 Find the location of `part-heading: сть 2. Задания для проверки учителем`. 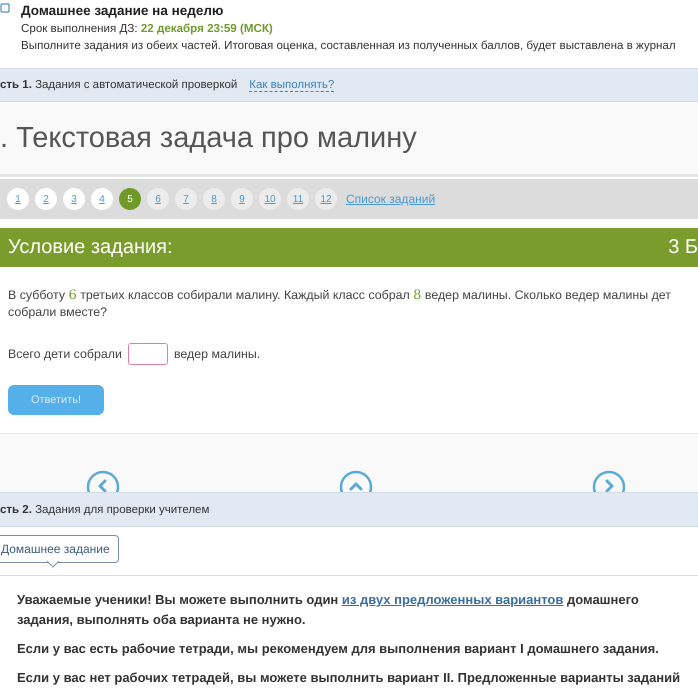

part-heading: сть 2. Задания для проверки учителем is located at coordinates (105, 510).